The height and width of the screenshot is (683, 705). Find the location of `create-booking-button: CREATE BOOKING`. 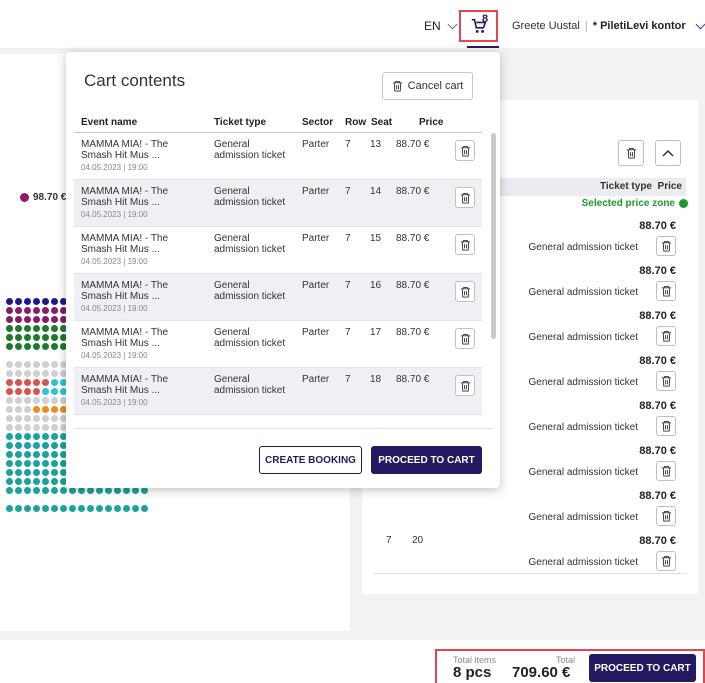

create-booking-button: CREATE BOOKING is located at coordinates (310, 460).